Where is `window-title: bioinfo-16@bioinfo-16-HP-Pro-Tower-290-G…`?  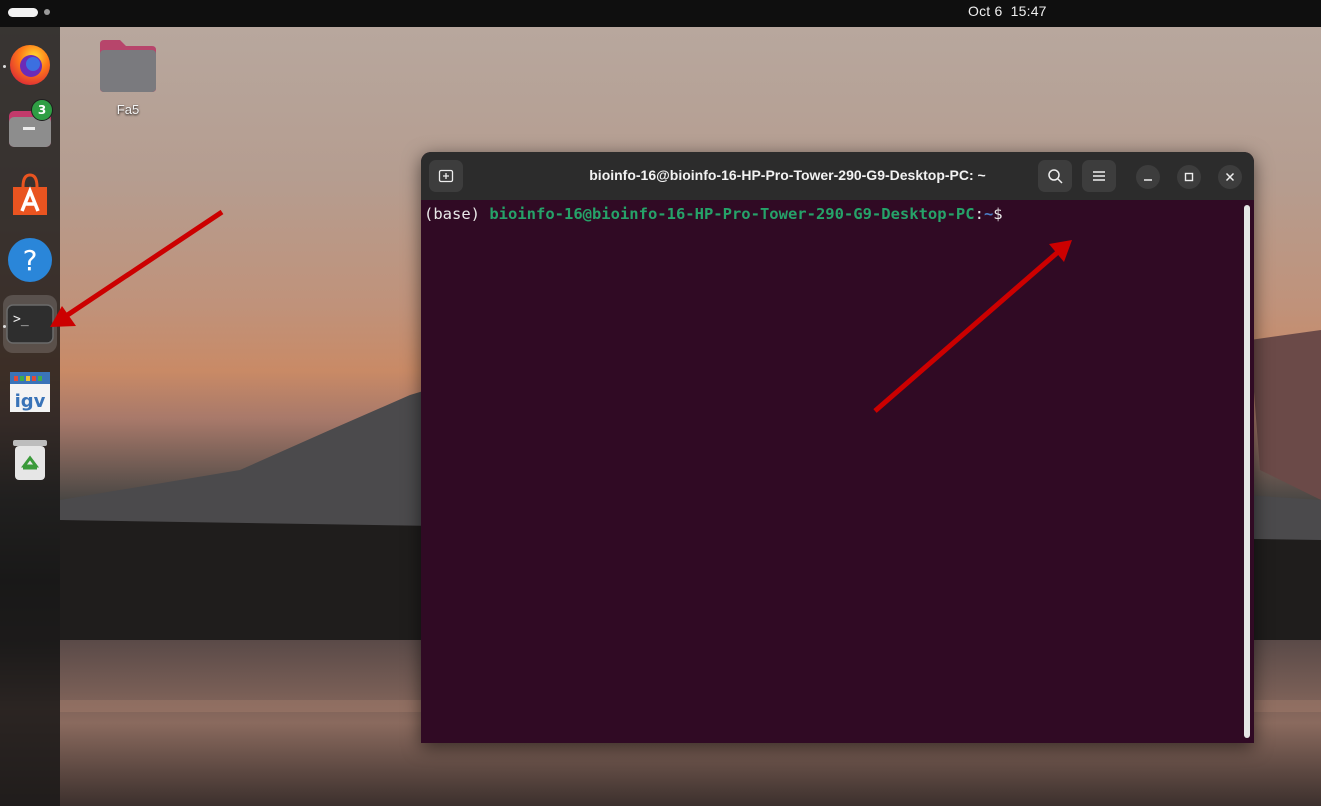
window-title: bioinfo-16@bioinfo-16-HP-Pro-Tower-290-G… is located at coordinates (787, 175).